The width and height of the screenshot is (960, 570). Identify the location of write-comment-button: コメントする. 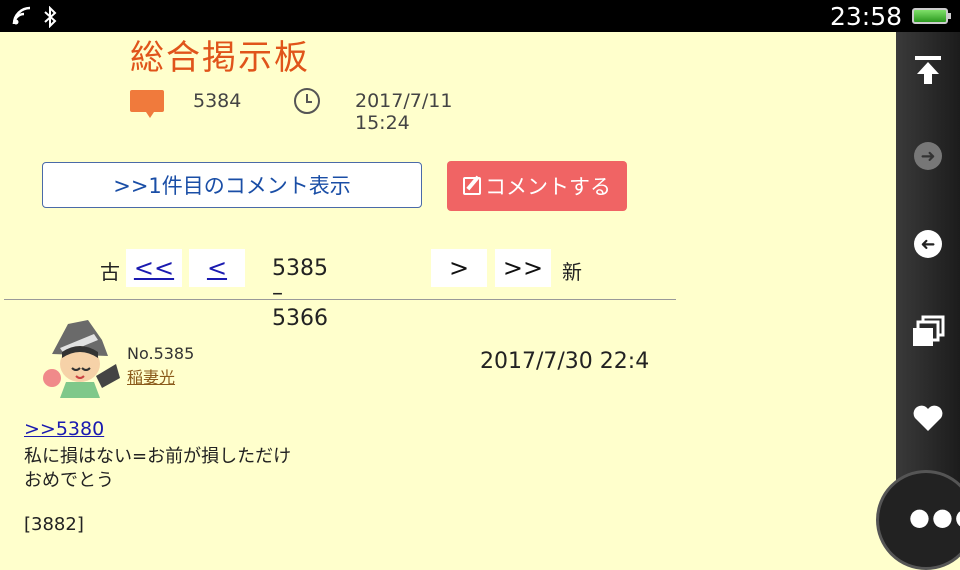
(537, 186).